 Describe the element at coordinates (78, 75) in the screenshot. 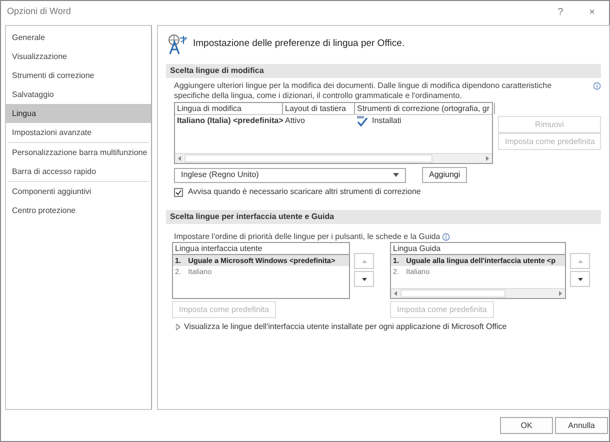

I see `sidebar-item: Strumenti di correzione` at that location.